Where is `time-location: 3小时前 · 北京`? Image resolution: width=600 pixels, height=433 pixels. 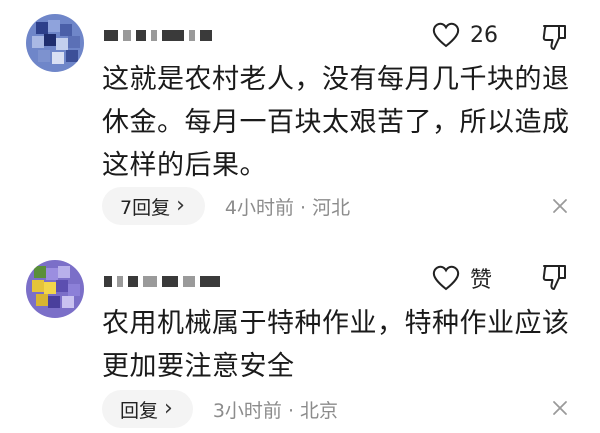
time-location: 3小时前 · 北京 is located at coordinates (275, 410).